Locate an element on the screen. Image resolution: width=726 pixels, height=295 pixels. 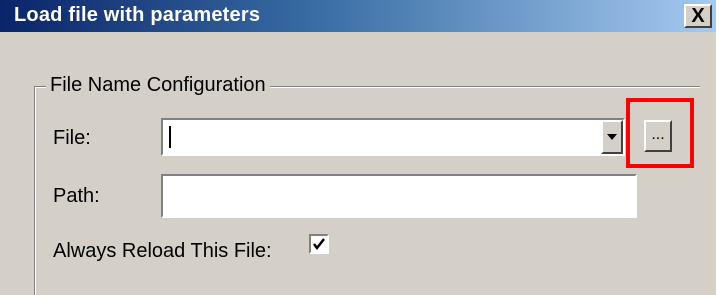
file-combobox is located at coordinates (393, 137).